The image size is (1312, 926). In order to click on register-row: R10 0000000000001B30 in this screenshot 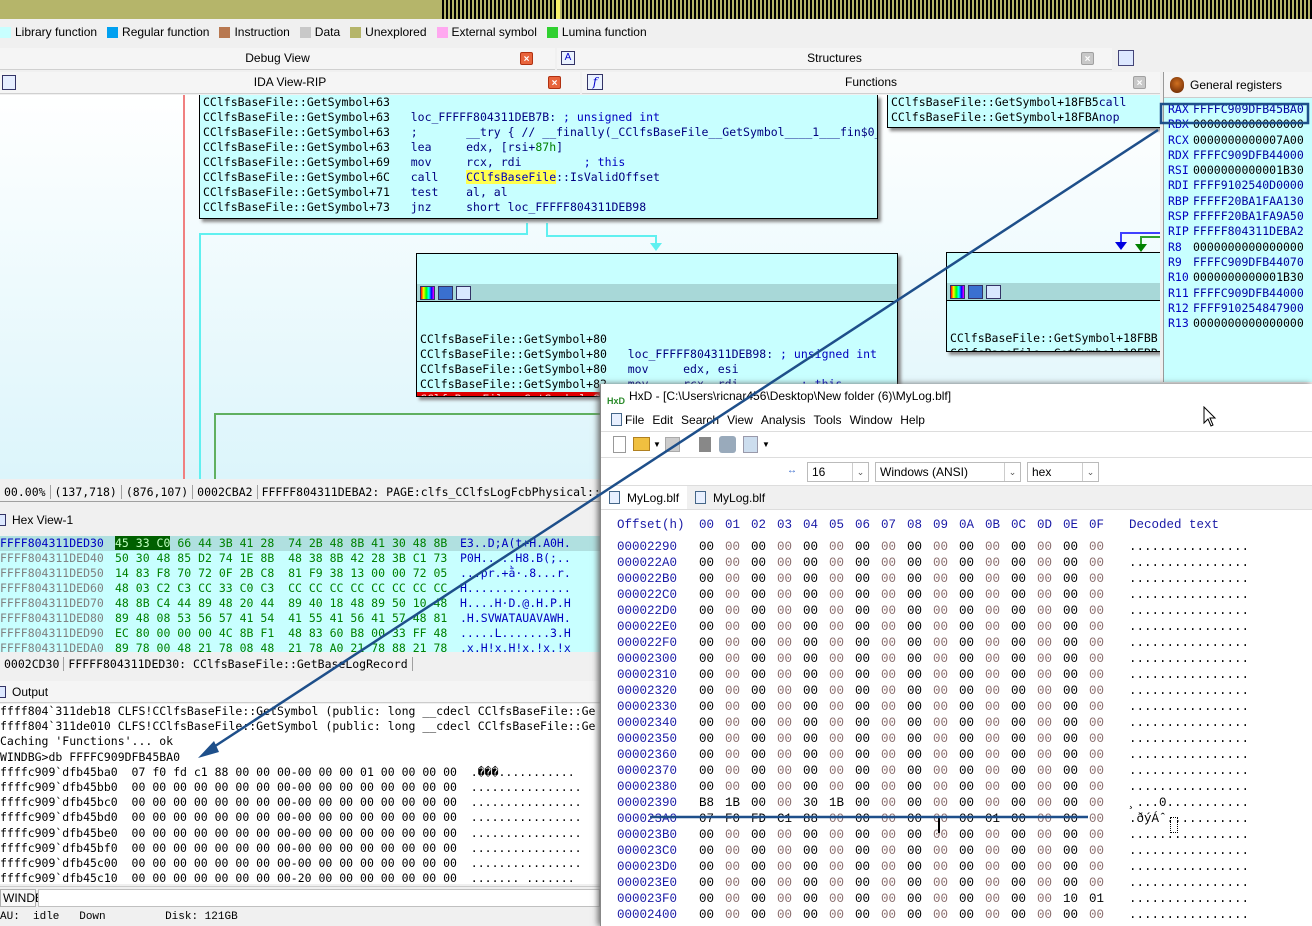, I will do `click(1238, 277)`.